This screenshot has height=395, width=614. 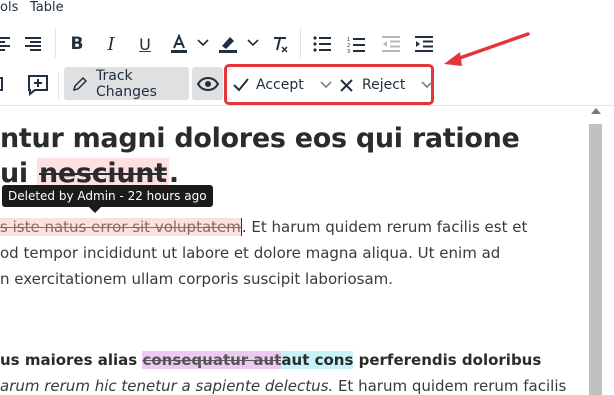 I want to click on reject-button: Reject, so click(x=386, y=85).